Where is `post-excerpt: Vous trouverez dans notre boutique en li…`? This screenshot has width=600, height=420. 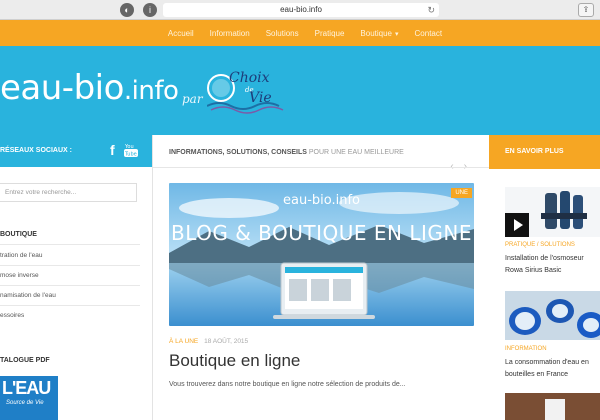 post-excerpt: Vous trouverez dans notre boutique en li… is located at coordinates (287, 384).